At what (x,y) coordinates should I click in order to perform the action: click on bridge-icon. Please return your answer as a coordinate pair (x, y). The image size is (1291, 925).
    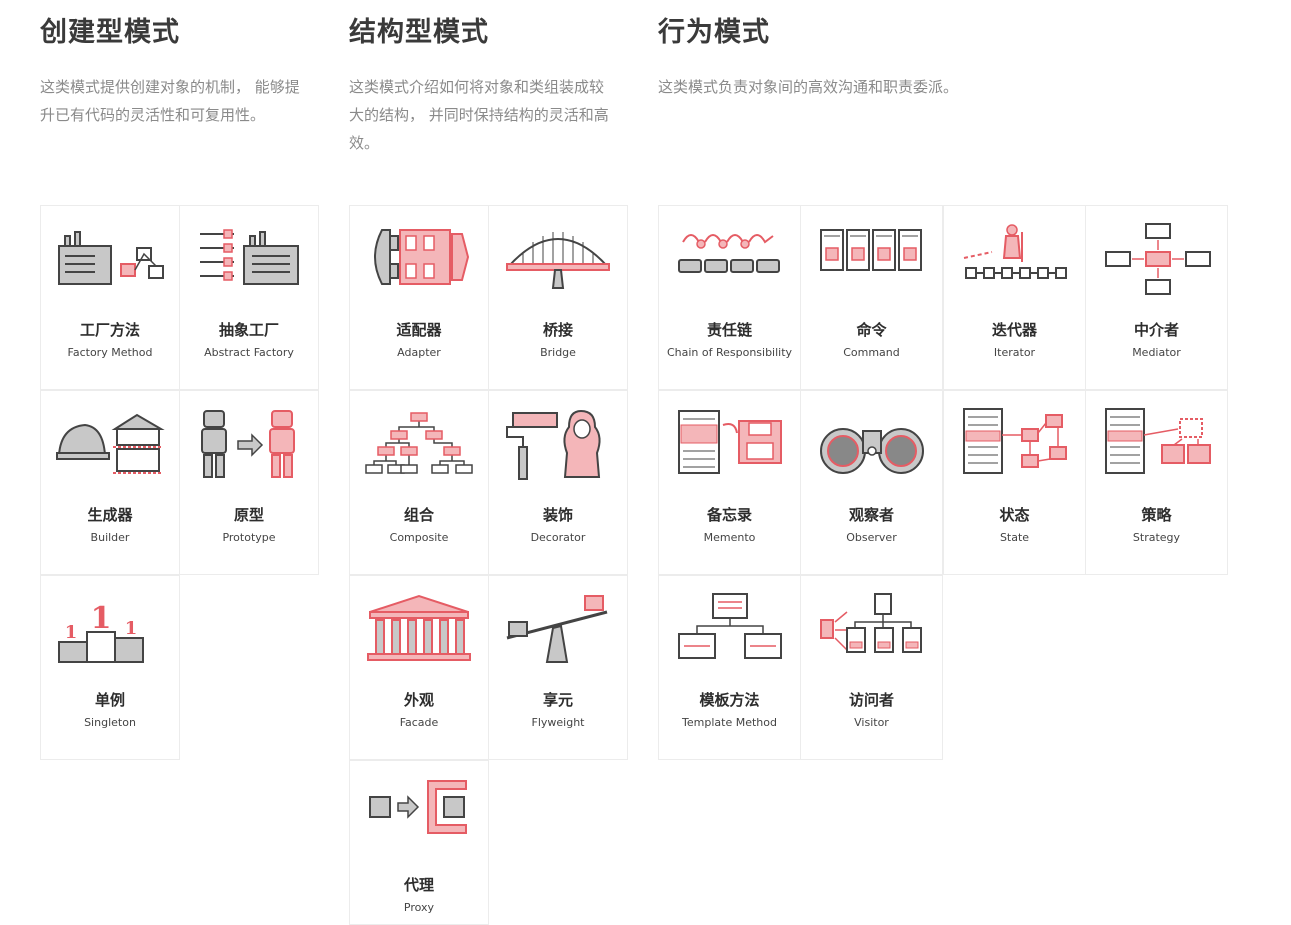
    Looking at the image, I should click on (558, 267).